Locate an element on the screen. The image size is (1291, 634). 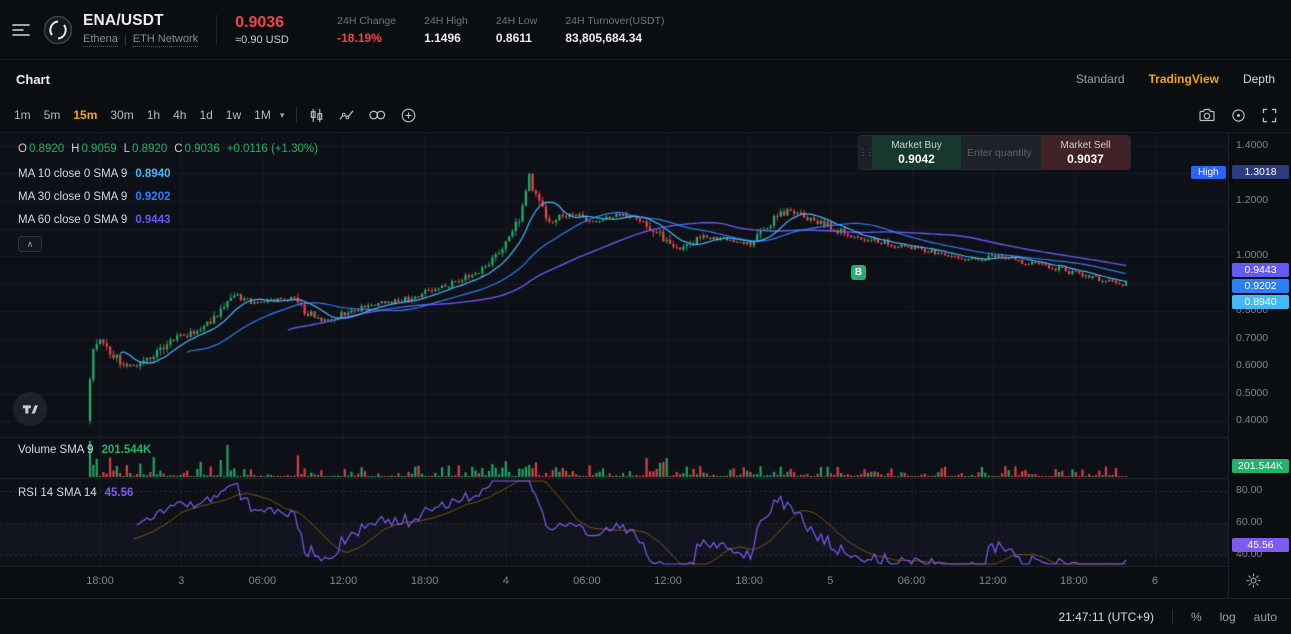
token-name: Ethena is located at coordinates (100, 40).